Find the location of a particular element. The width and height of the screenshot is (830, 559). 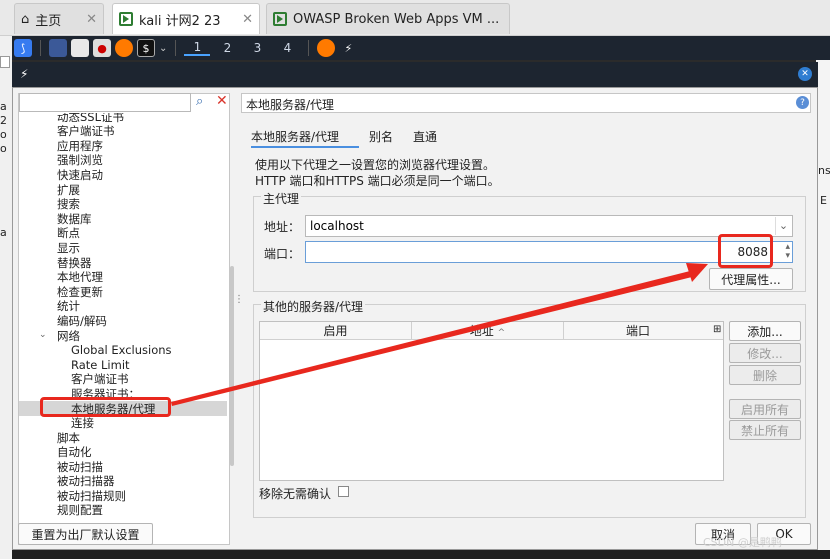

watermark: CSDN @是鸭鸭 is located at coordinates (742, 542).